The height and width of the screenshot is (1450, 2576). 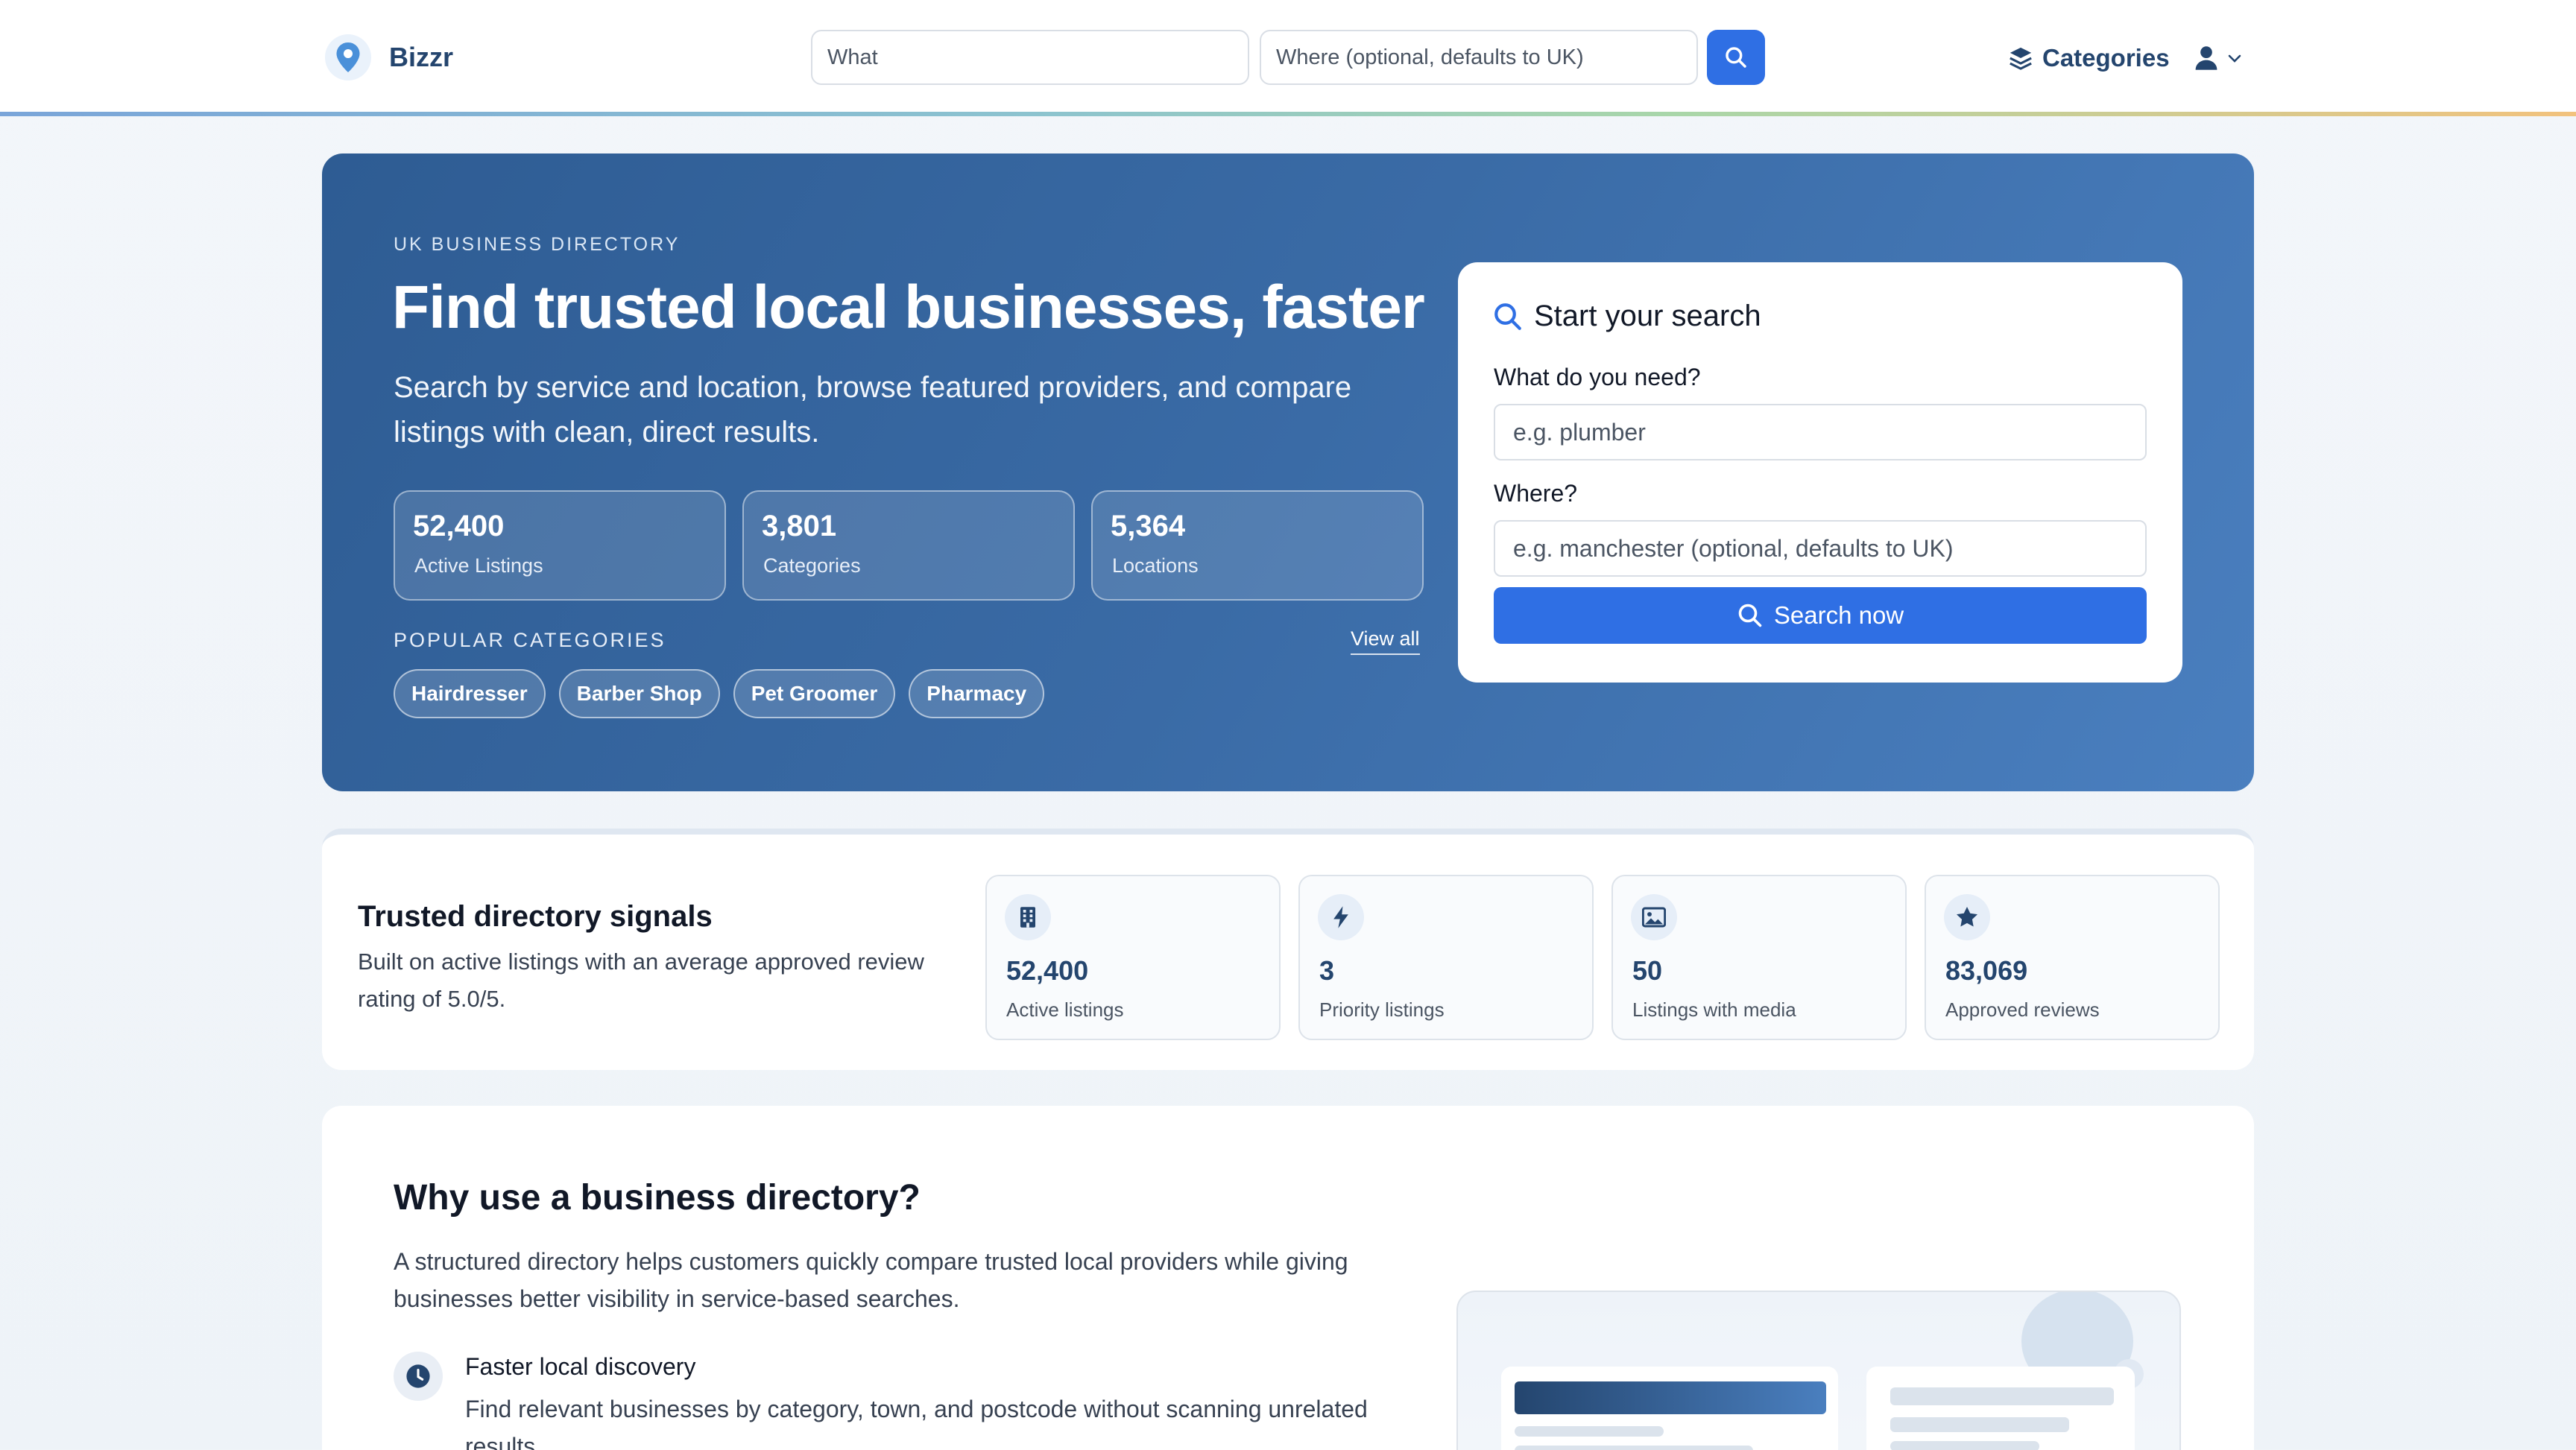 What do you see at coordinates (1648, 316) in the screenshot?
I see `search-card-title-text: Start your search` at bounding box center [1648, 316].